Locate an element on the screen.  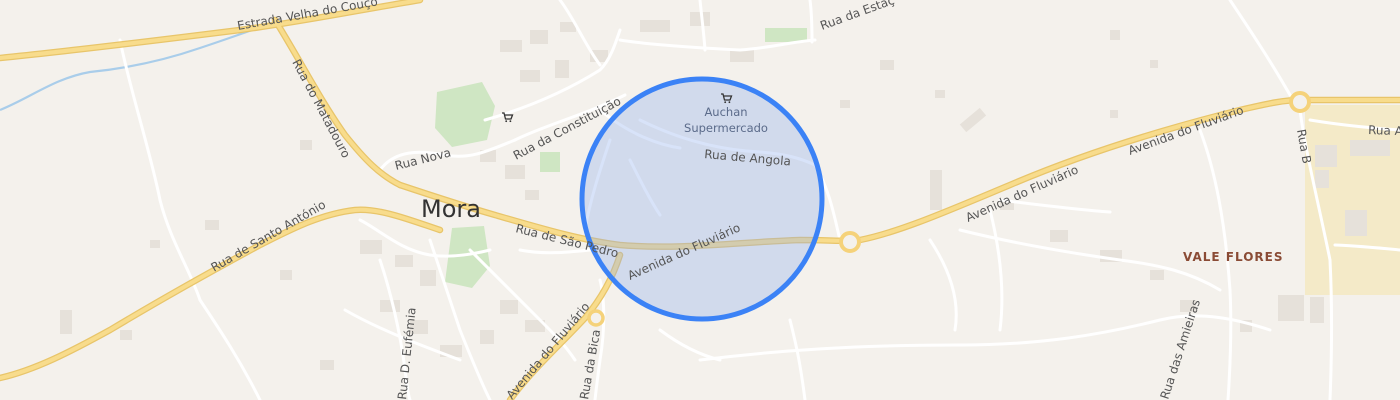
road-label-rua-a: Rua A is located at coordinates (1384, 130).